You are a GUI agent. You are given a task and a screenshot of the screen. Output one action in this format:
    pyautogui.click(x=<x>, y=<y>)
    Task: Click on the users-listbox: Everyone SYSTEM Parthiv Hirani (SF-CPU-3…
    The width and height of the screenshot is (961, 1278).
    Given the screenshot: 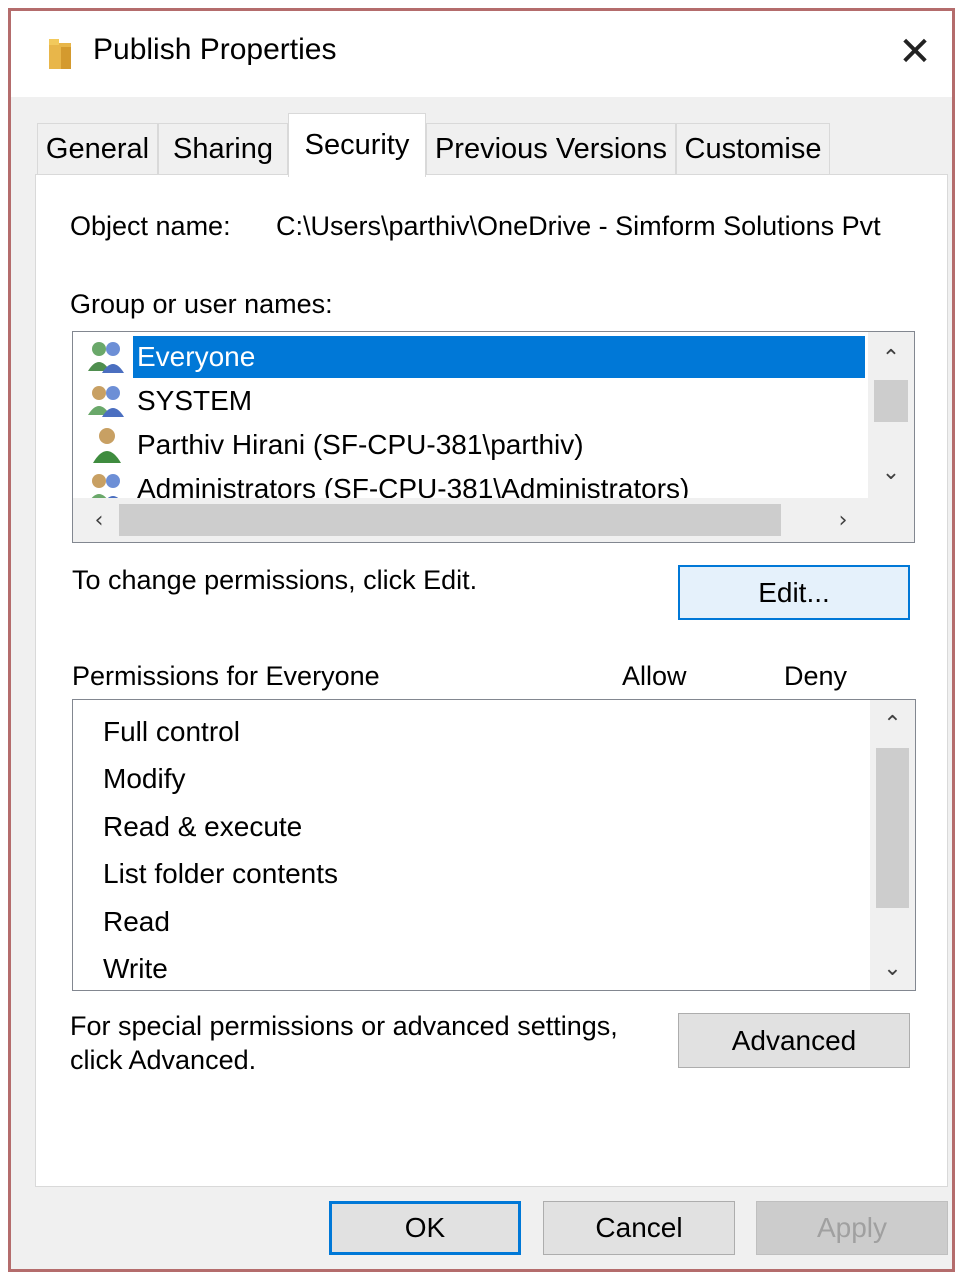 What is the action you would take?
    pyautogui.click(x=493, y=437)
    